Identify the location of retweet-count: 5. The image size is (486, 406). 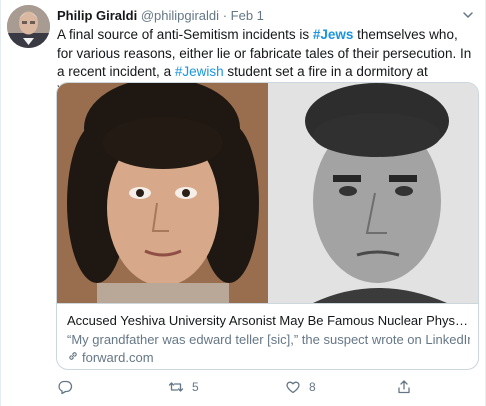
(195, 387).